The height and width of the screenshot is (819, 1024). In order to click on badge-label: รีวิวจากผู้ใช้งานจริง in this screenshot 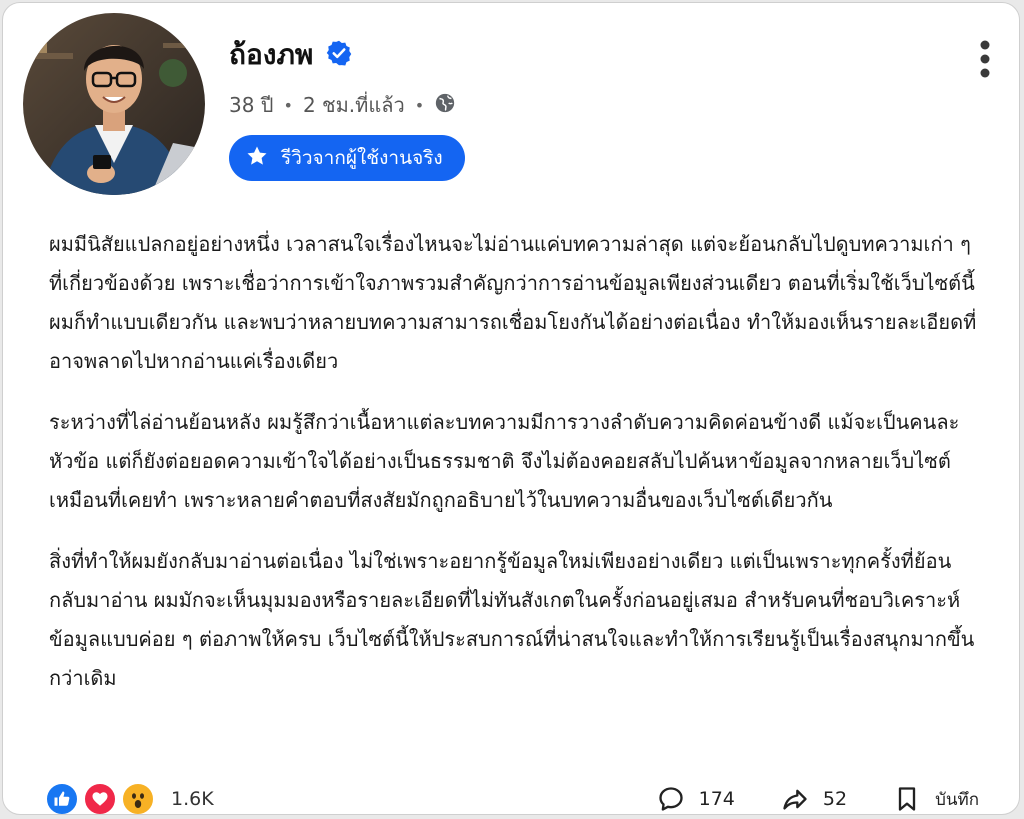, I will do `click(362, 158)`.